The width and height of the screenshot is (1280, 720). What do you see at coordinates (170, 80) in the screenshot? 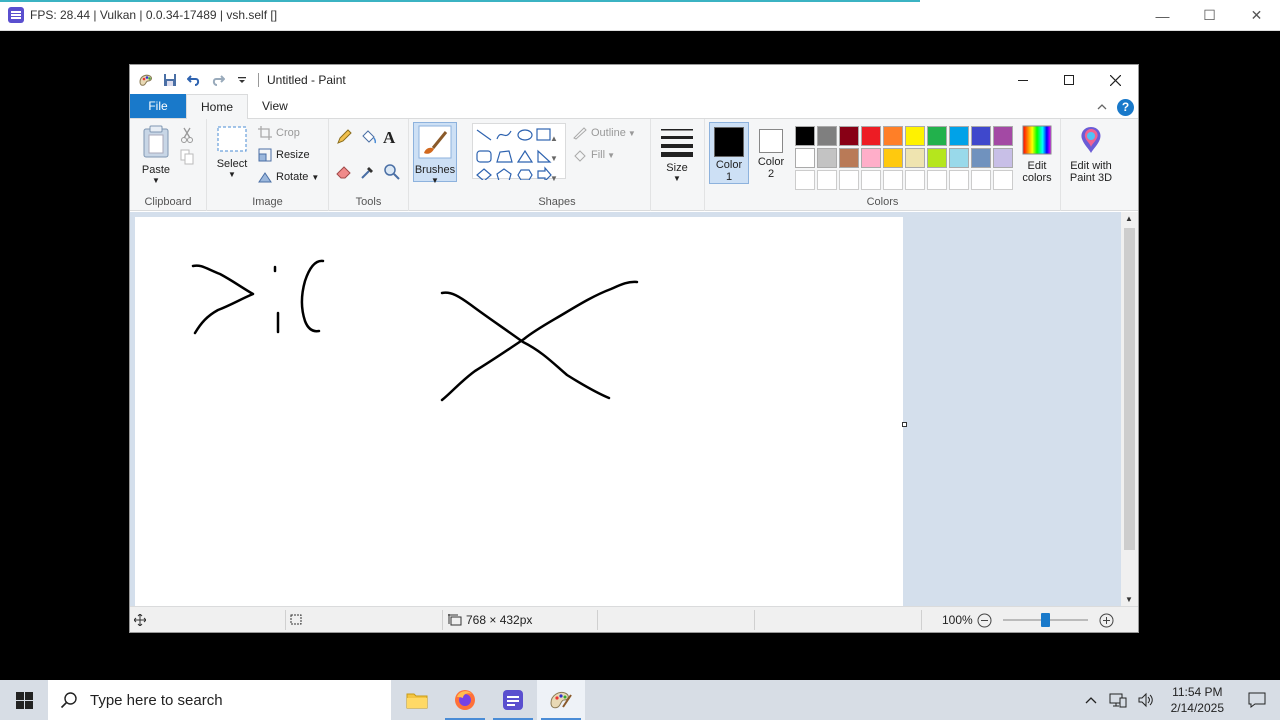
I see `save-icon` at bounding box center [170, 80].